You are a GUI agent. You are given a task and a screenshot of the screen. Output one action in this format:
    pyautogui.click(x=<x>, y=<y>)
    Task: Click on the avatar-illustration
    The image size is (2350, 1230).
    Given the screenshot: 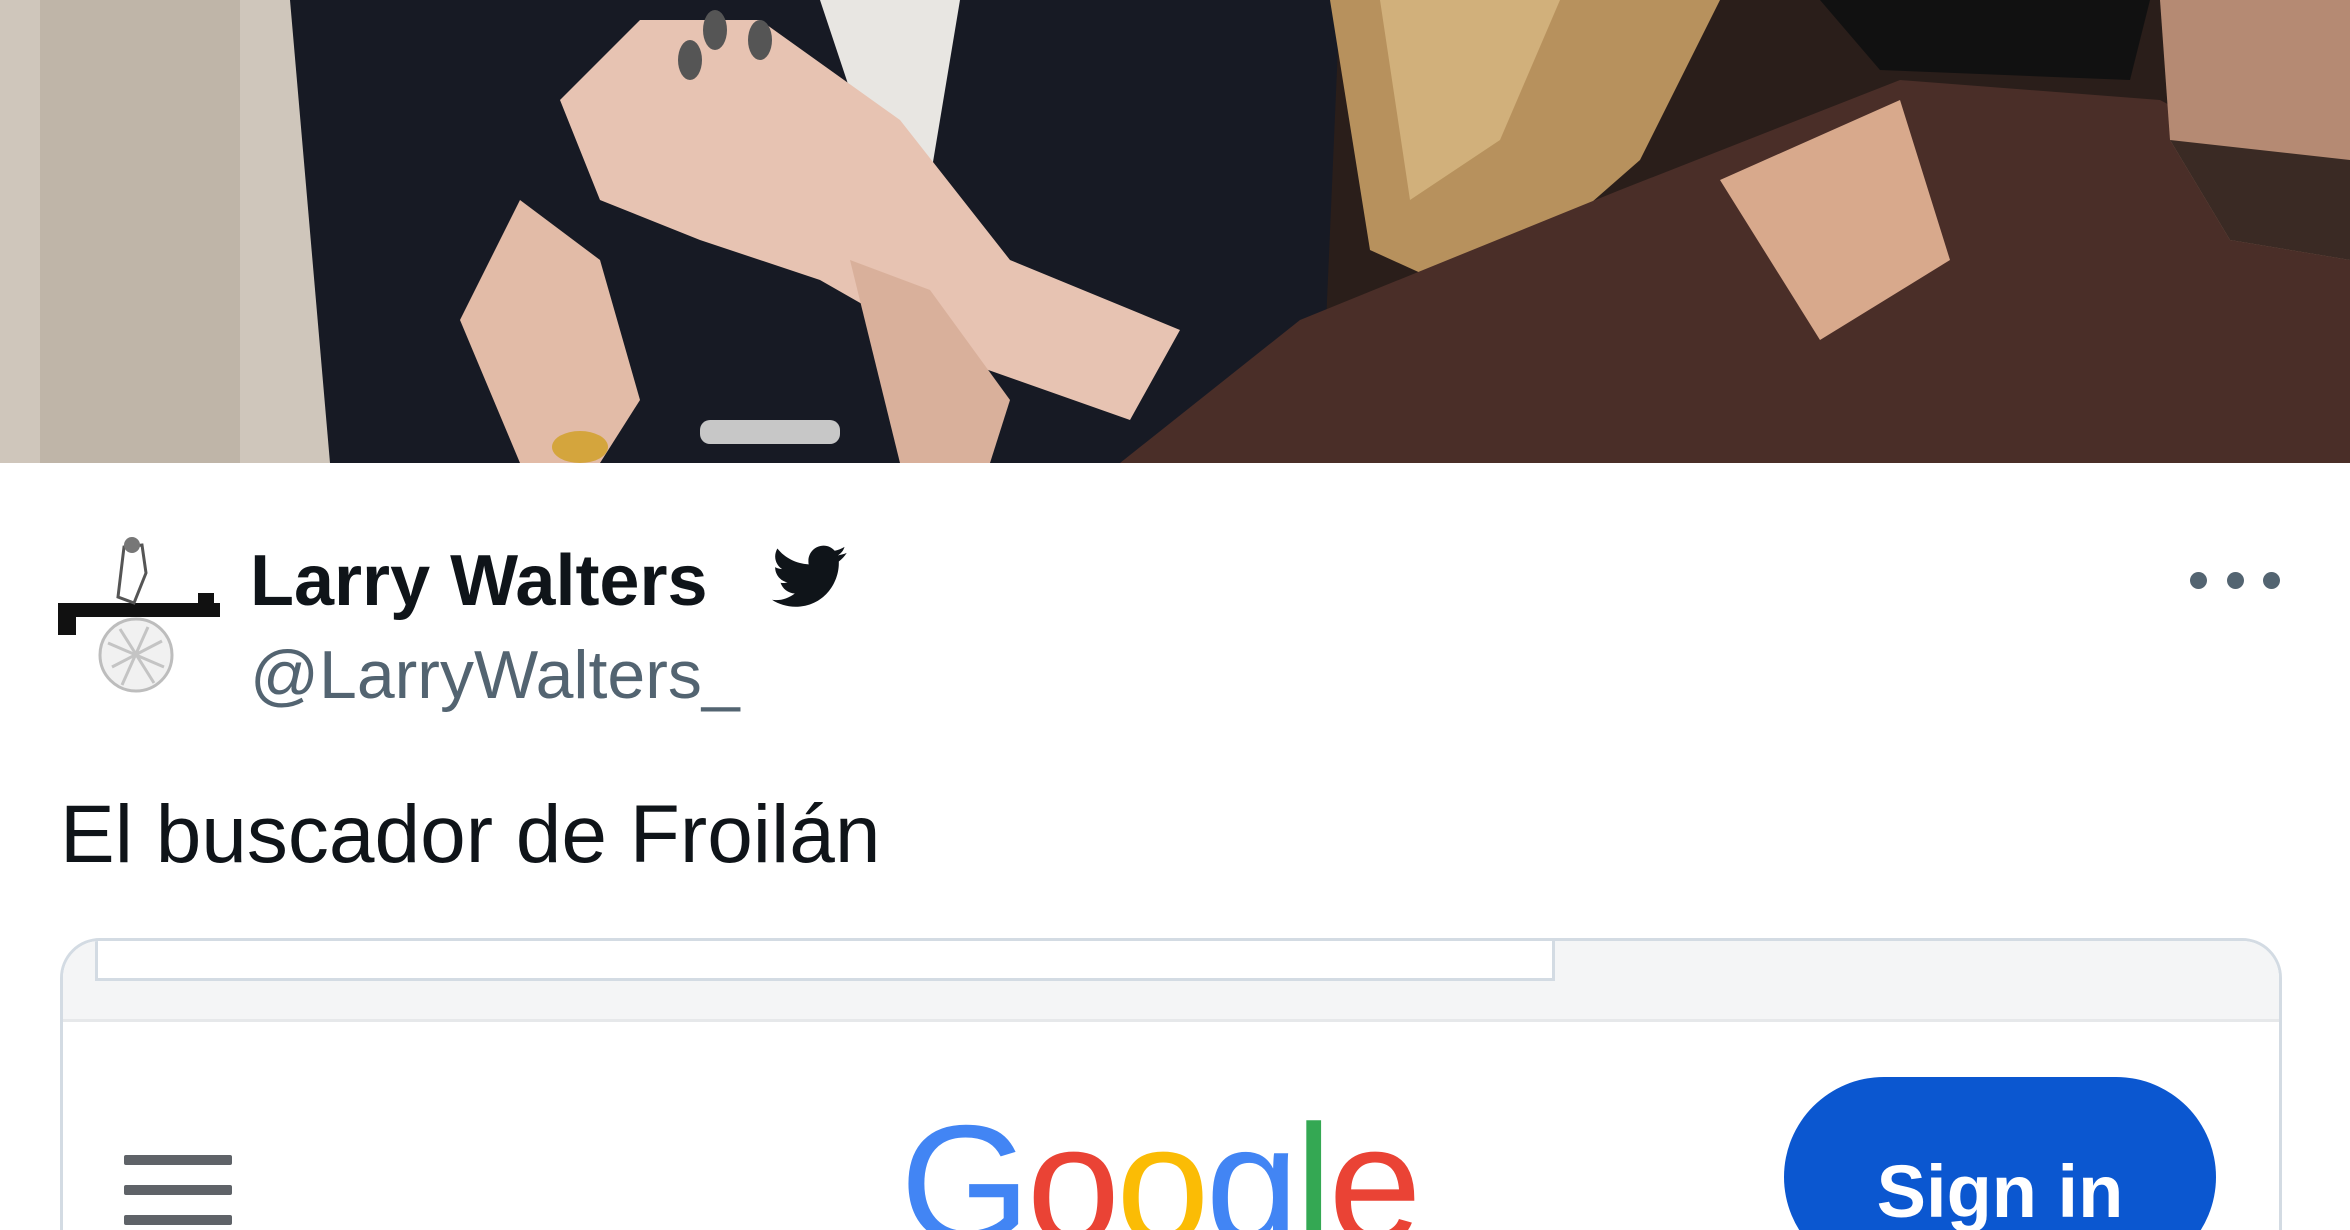 What is the action you would take?
    pyautogui.click(x=139, y=614)
    